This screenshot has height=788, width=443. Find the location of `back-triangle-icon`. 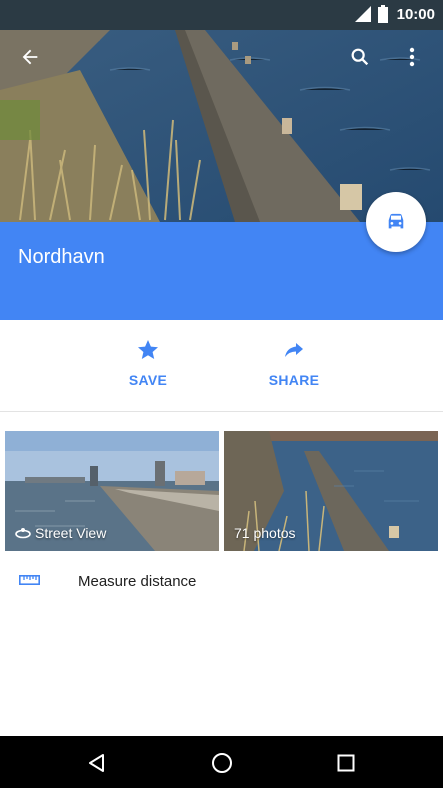

back-triangle-icon is located at coordinates (97, 763).